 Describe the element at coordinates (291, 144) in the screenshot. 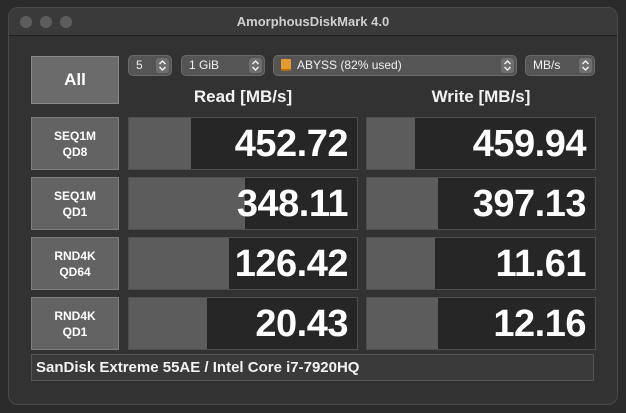

I see `read-value: 452.72` at that location.